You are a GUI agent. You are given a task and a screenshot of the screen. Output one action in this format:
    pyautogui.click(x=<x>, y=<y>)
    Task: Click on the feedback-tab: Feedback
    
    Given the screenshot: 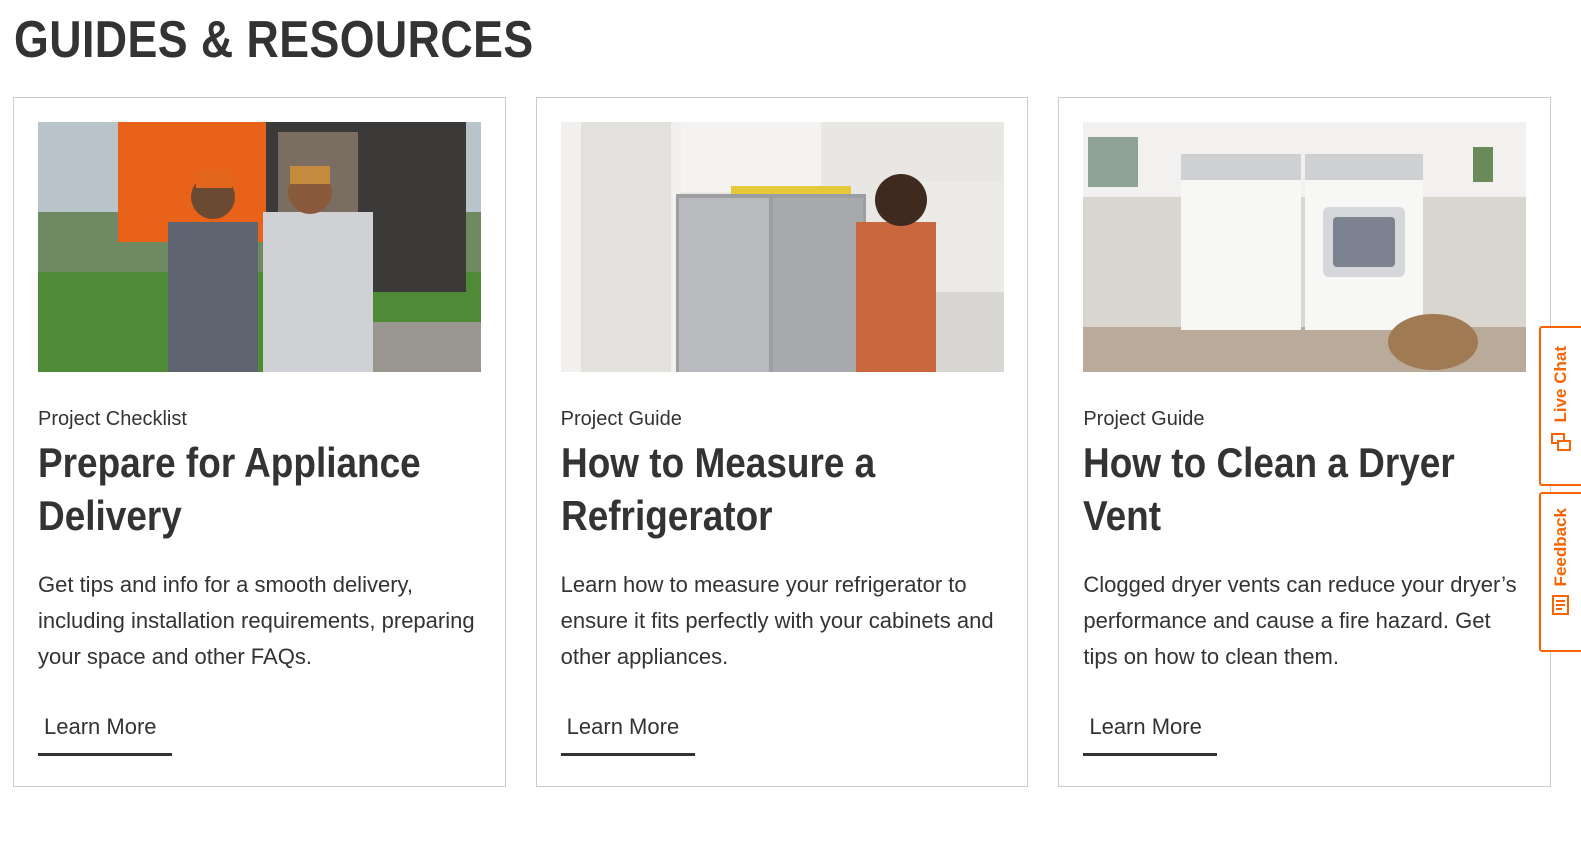 What is the action you would take?
    pyautogui.click(x=1560, y=572)
    